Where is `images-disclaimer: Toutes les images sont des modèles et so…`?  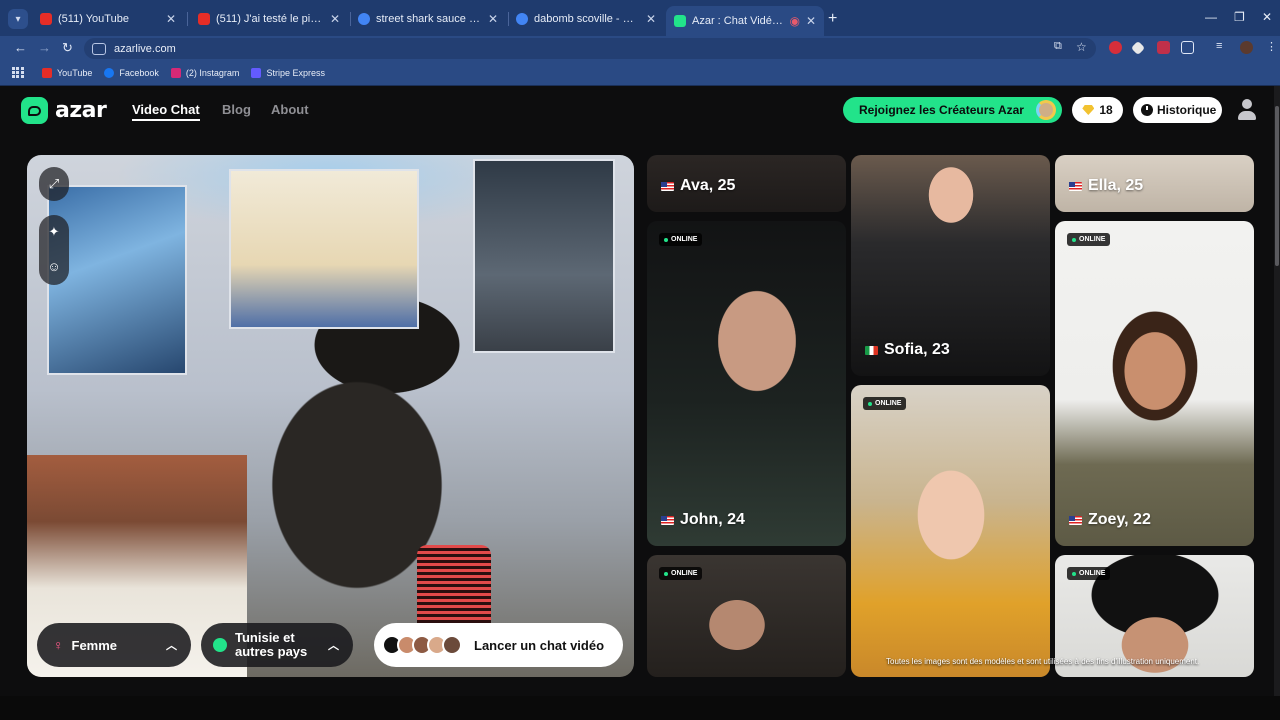 images-disclaimer: Toutes les images sont des modèles et so… is located at coordinates (1043, 661).